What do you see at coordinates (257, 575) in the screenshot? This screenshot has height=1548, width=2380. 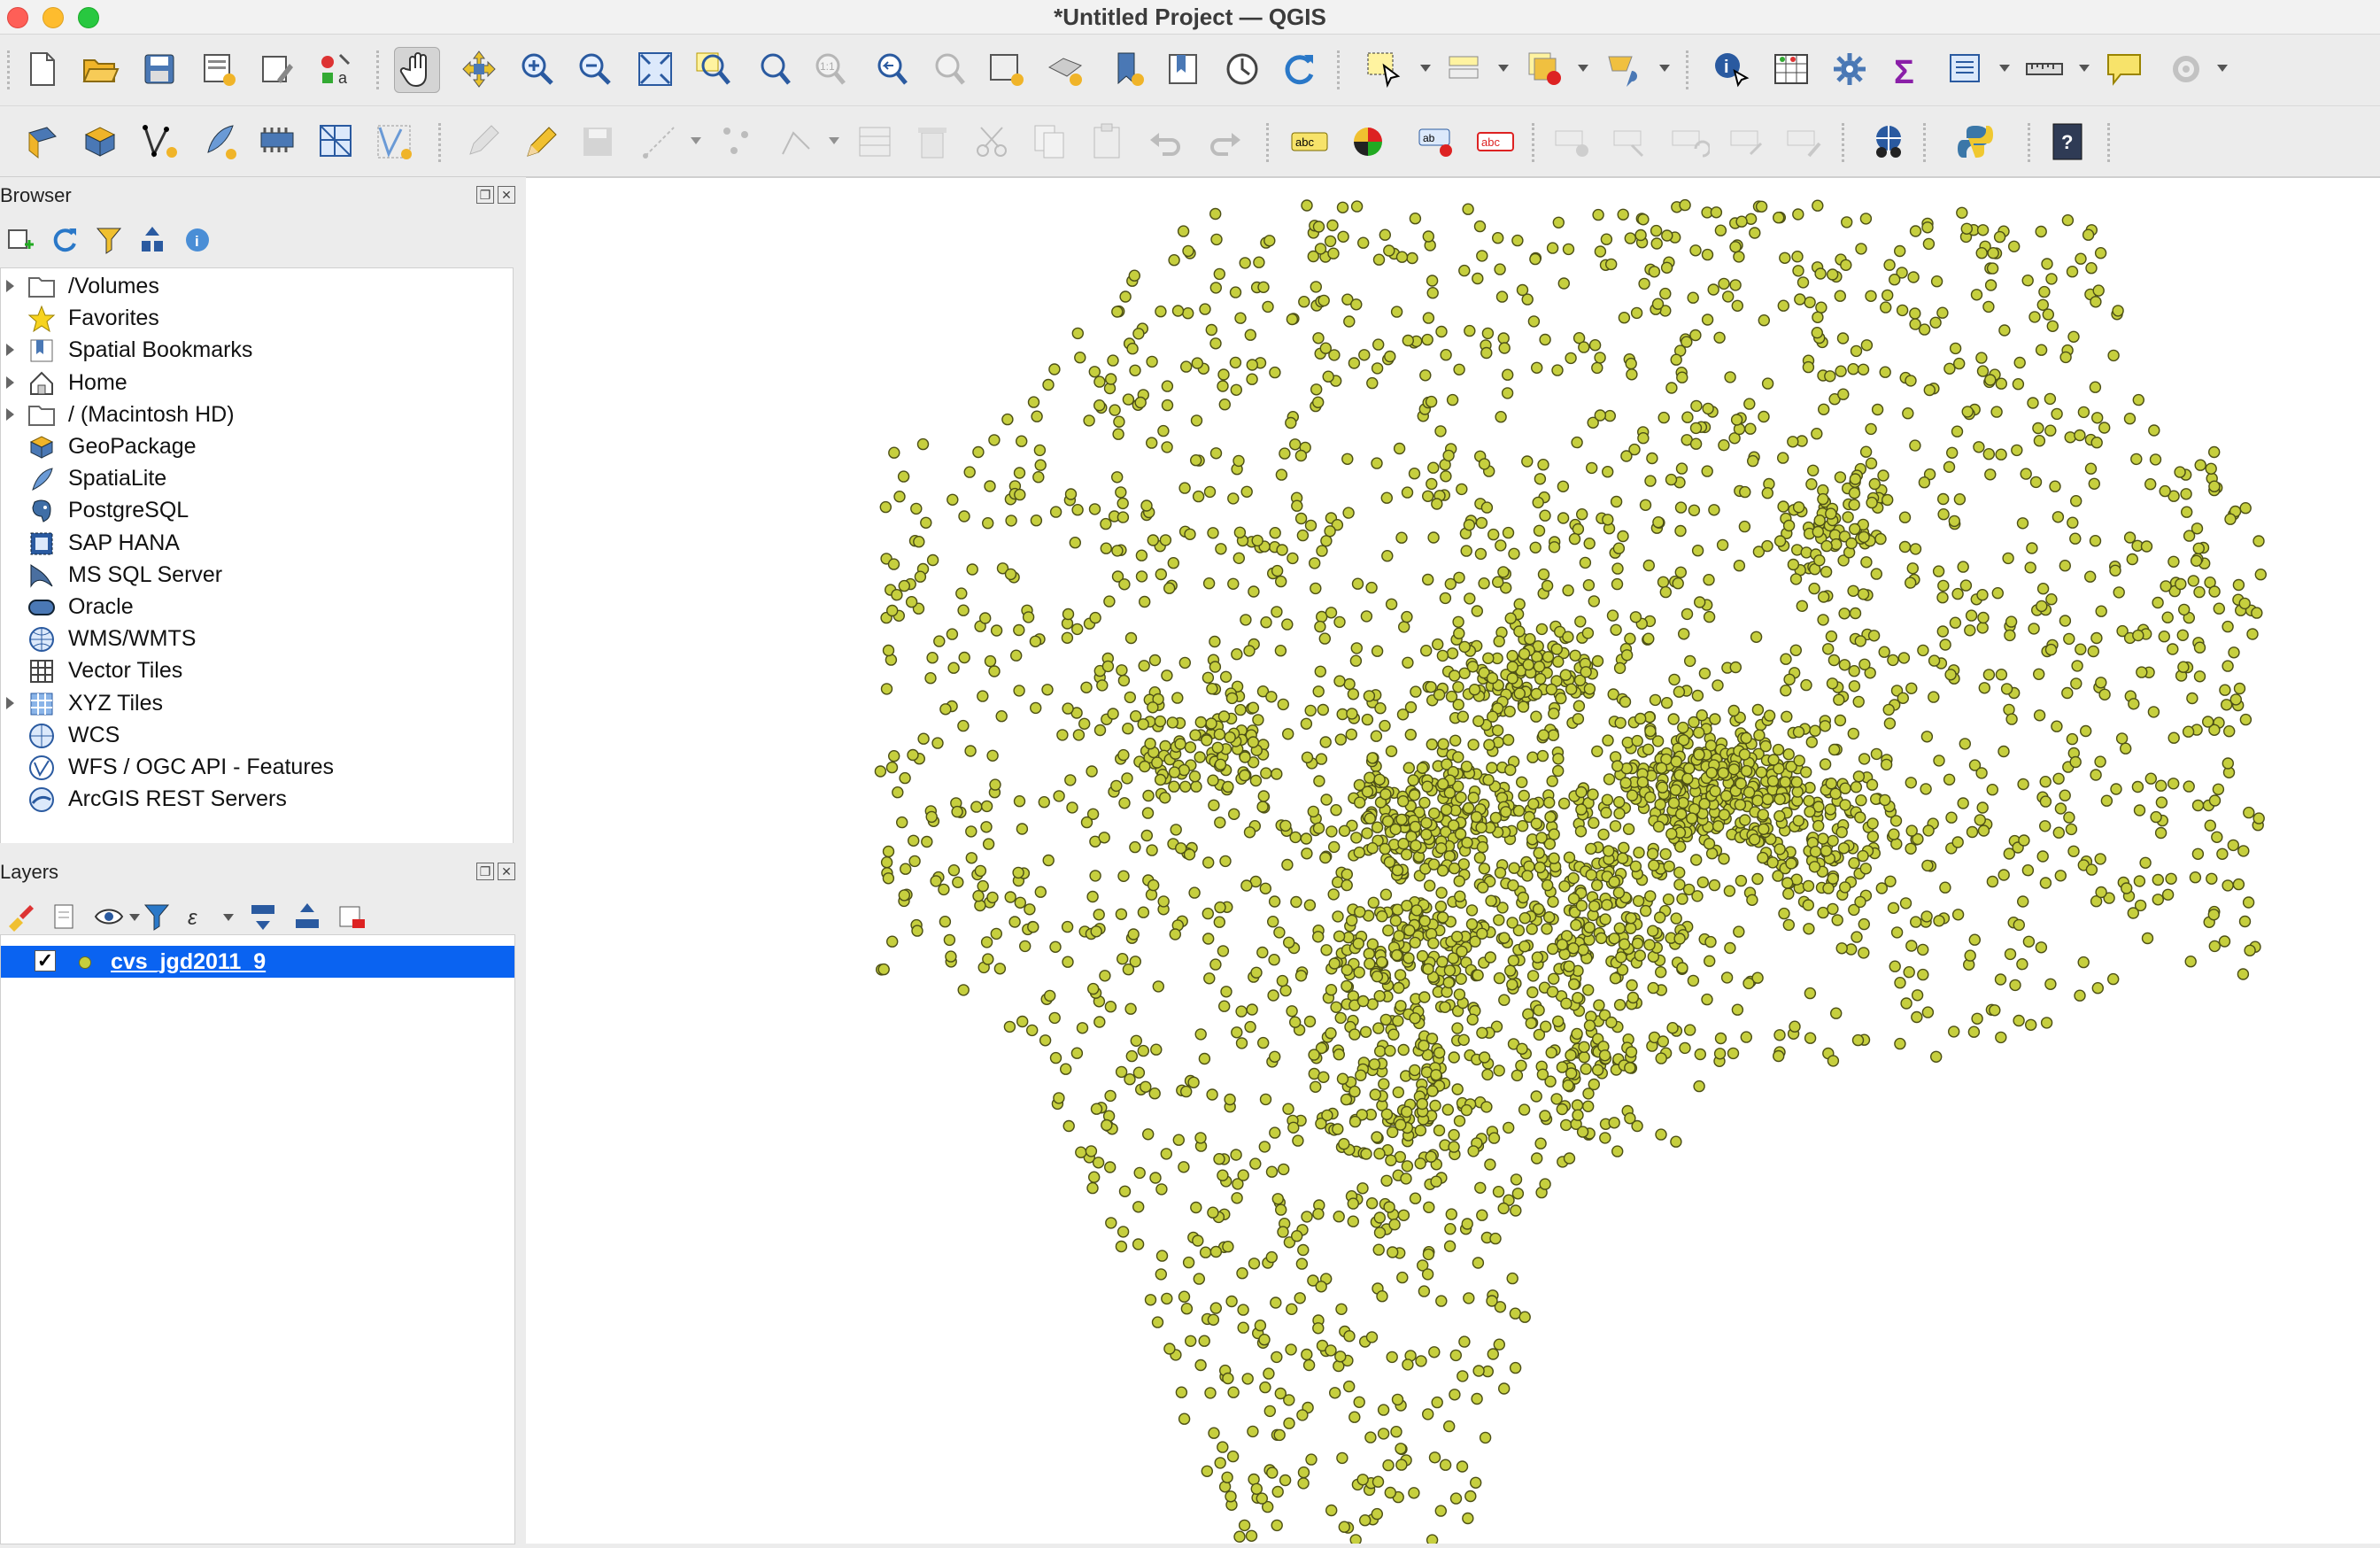 I see `browser-item: MS SQL Server` at bounding box center [257, 575].